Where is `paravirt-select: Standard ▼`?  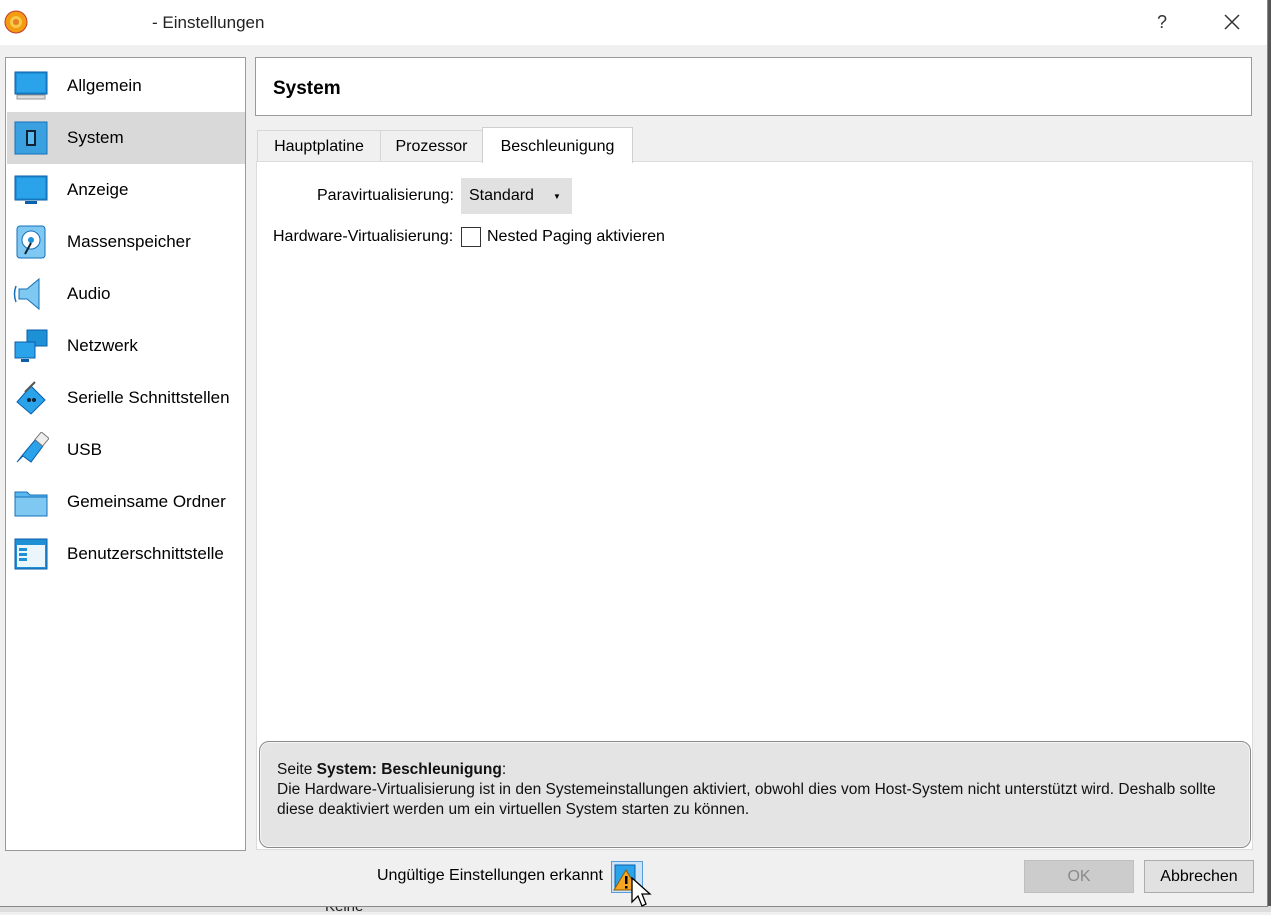
paravirt-select: Standard ▼ is located at coordinates (516, 196).